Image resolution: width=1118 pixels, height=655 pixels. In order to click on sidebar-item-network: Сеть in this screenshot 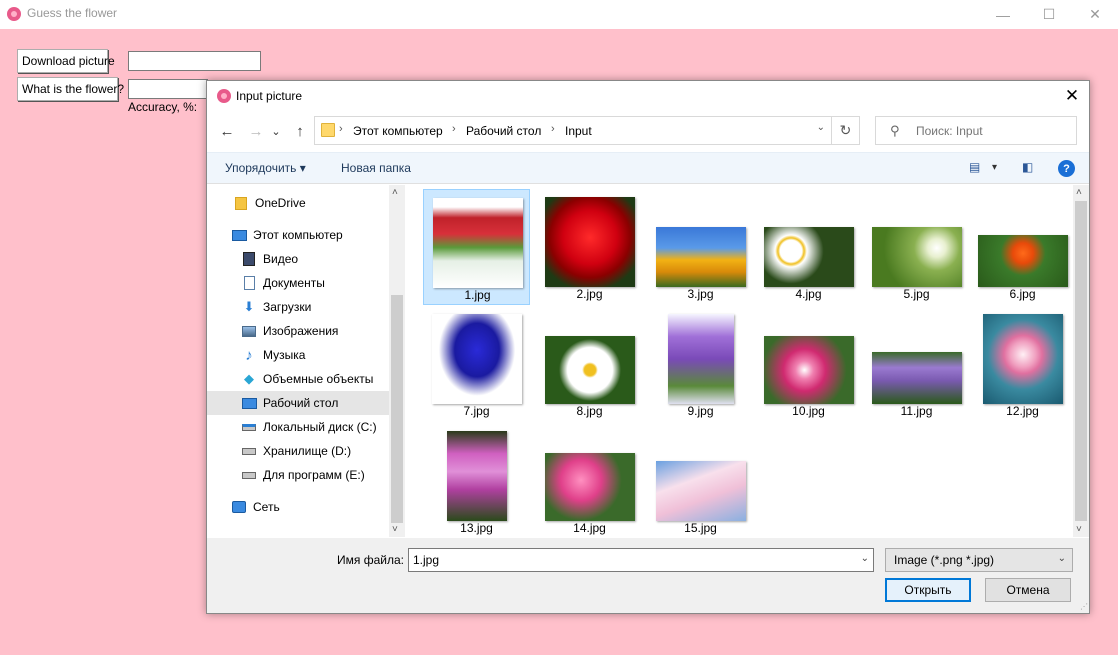, I will do `click(298, 507)`.